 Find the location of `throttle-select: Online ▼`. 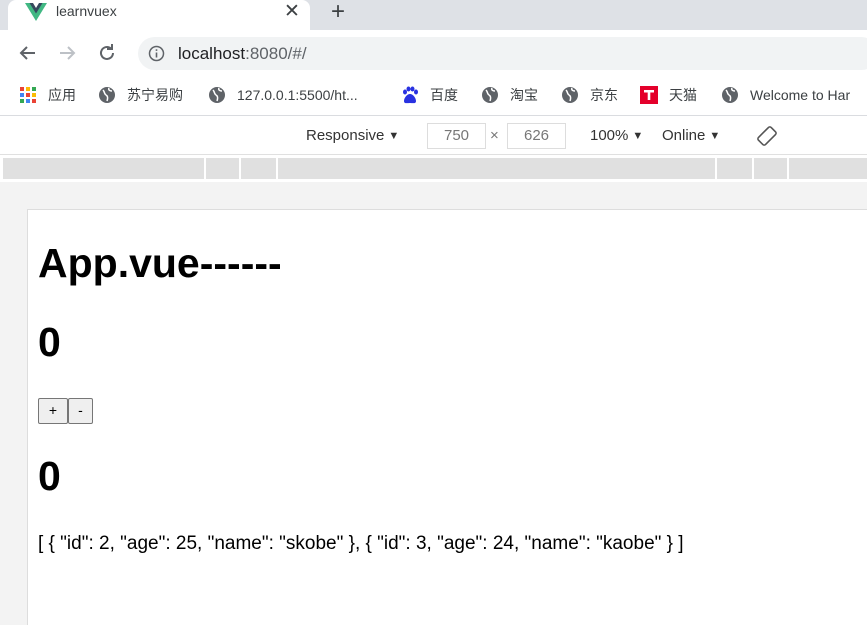

throttle-select: Online ▼ is located at coordinates (691, 135).